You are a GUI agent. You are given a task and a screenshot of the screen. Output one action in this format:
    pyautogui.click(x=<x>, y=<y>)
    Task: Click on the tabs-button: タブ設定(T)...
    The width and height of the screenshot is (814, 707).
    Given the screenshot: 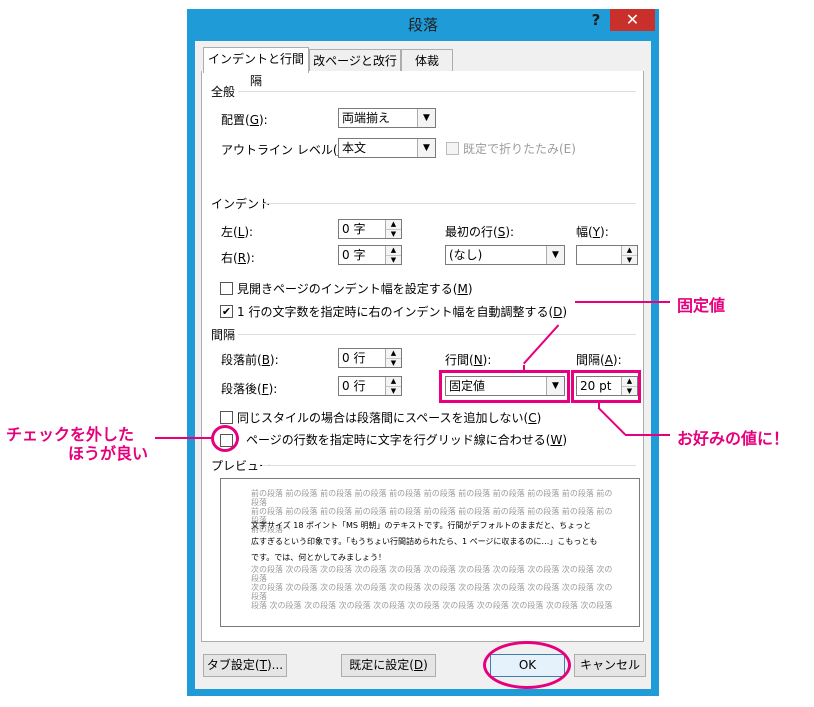 What is the action you would take?
    pyautogui.click(x=245, y=665)
    